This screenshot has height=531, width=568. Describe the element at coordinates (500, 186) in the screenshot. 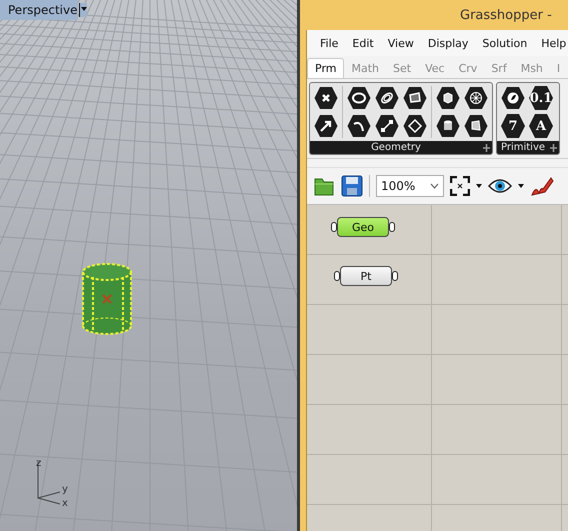

I see `eye-icon` at that location.